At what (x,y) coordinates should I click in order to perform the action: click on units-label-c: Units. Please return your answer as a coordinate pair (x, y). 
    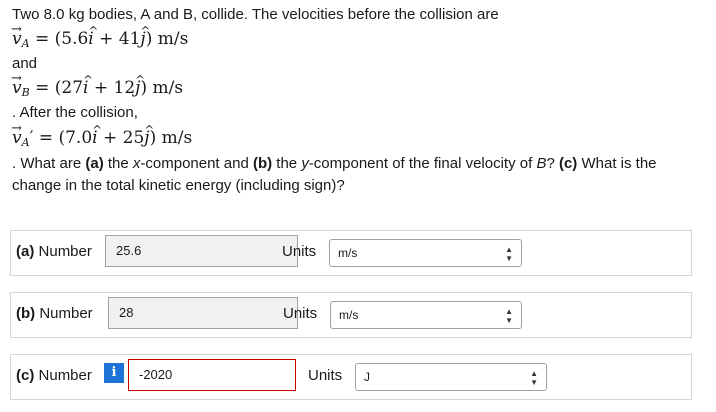
    Looking at the image, I should click on (325, 375).